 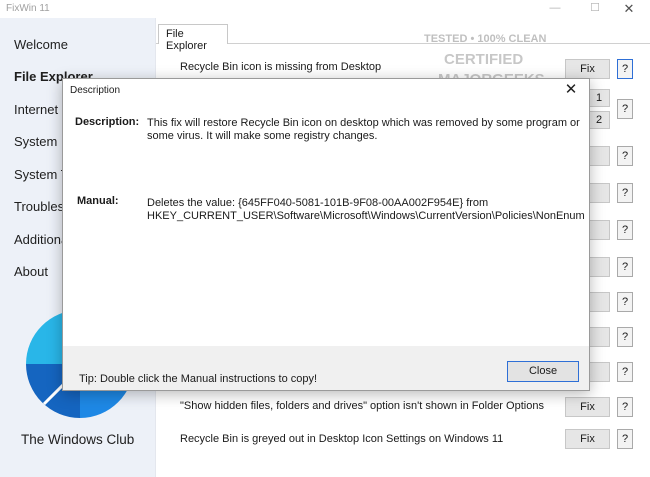 What do you see at coordinates (41, 141) in the screenshot?
I see `sidebar-item-system-fixes: System F` at bounding box center [41, 141].